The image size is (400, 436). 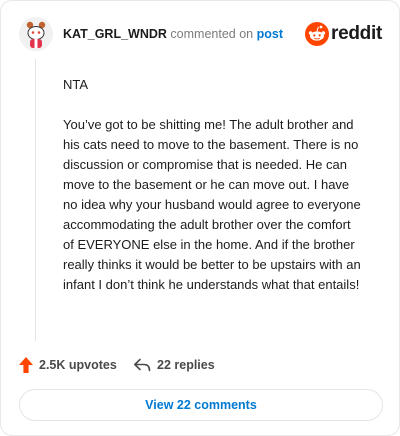 What do you see at coordinates (201, 405) in the screenshot?
I see `view-comments-button: View 22 comments` at bounding box center [201, 405].